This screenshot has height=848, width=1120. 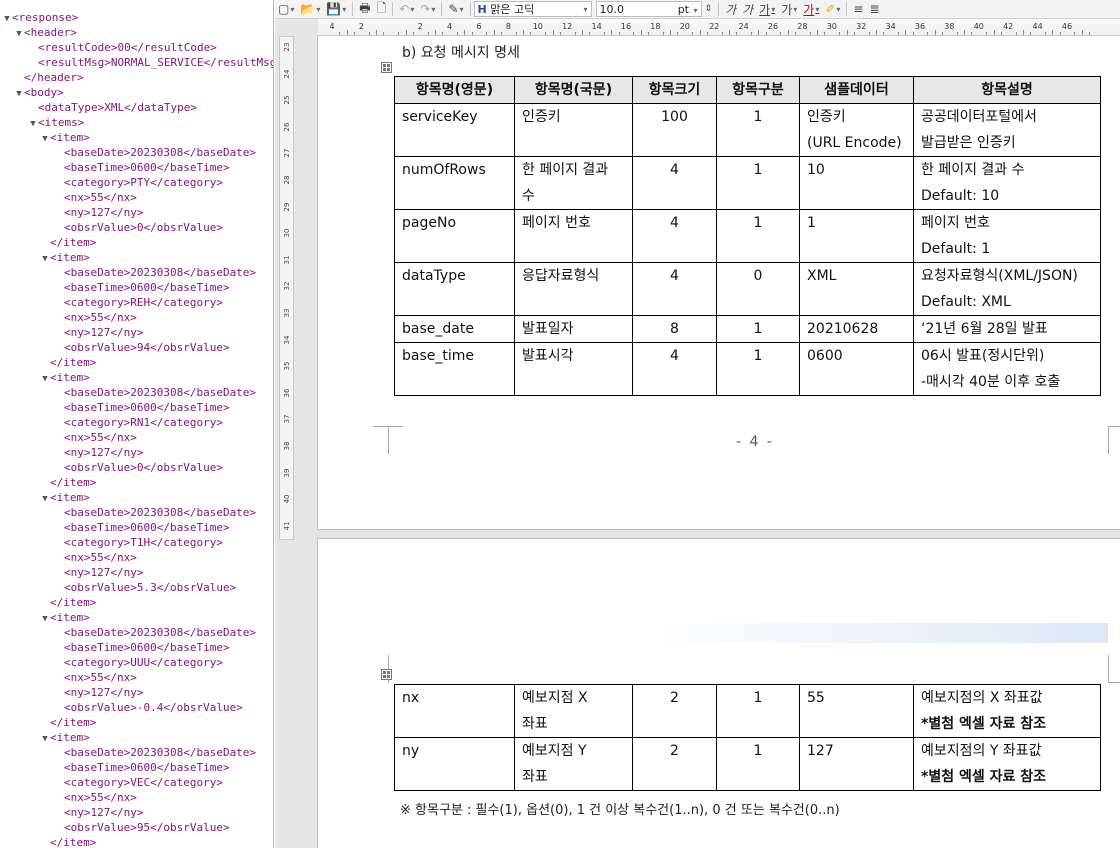 I want to click on highlight-button: ✐ ▾, so click(x=832, y=9).